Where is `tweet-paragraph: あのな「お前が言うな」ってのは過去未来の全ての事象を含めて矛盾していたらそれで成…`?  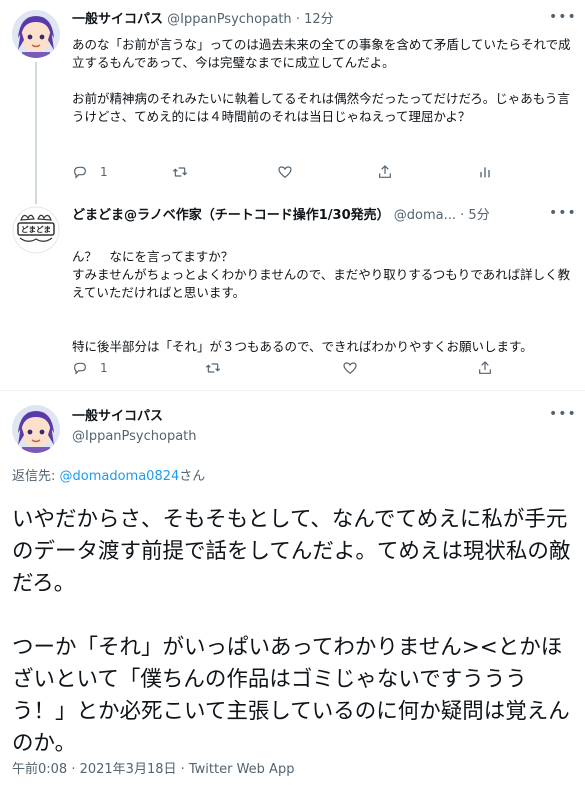
tweet-paragraph: あのな「お前が言うな」ってのは過去未来の全ての事象を含めて矛盾していたらそれで成… is located at coordinates (321, 53).